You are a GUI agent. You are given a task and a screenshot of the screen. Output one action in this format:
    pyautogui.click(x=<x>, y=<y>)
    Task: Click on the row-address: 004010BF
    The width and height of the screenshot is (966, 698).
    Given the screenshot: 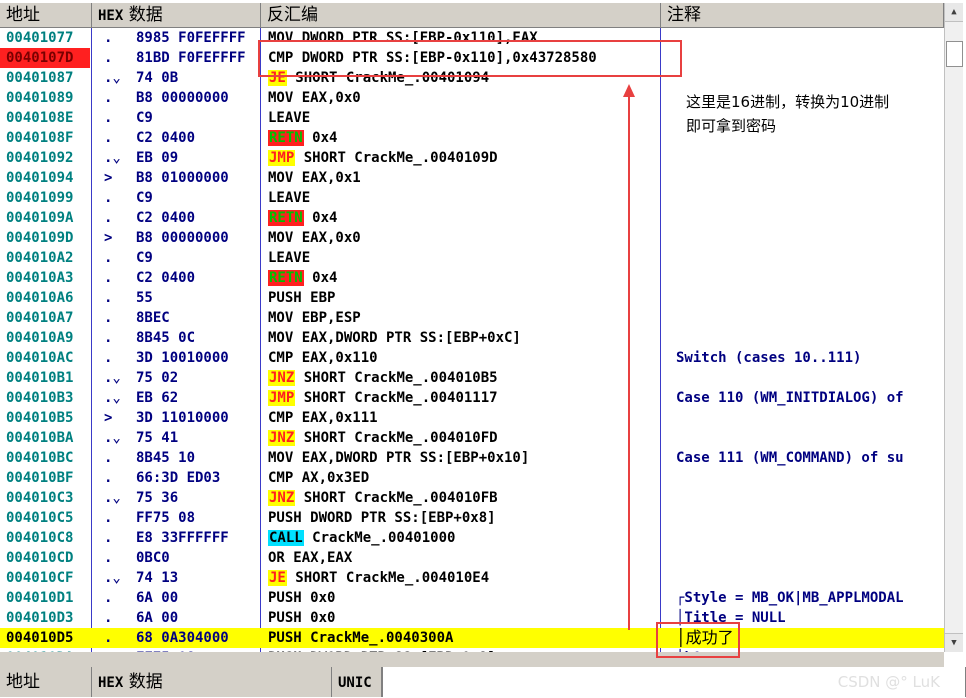 What is the action you would take?
    pyautogui.click(x=39, y=478)
    